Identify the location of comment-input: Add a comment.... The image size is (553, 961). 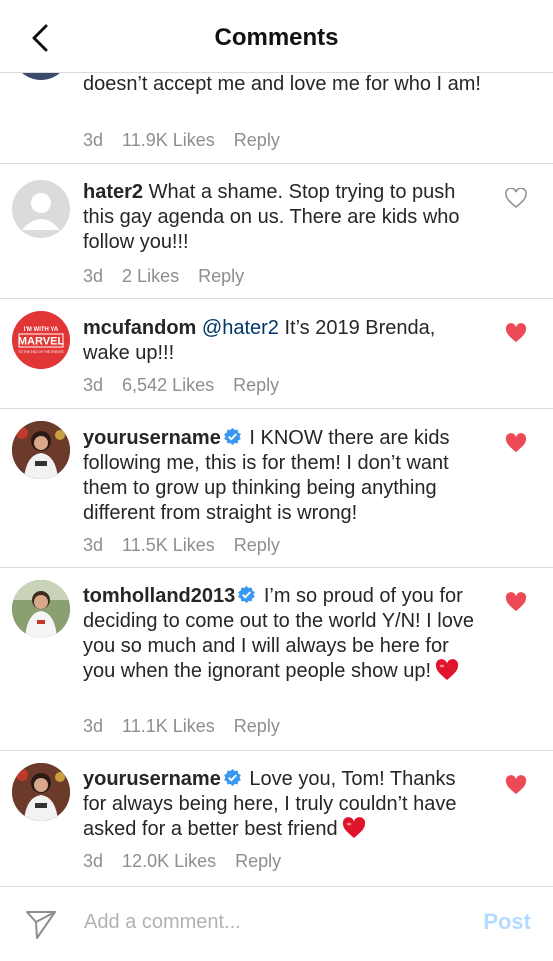
(162, 922).